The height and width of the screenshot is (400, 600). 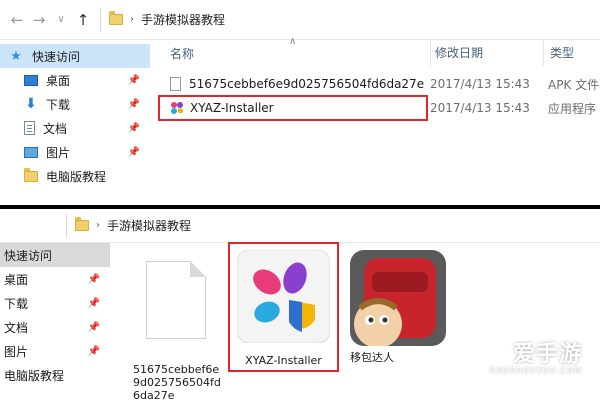 I want to click on backpack-character-icon, so click(x=398, y=298).